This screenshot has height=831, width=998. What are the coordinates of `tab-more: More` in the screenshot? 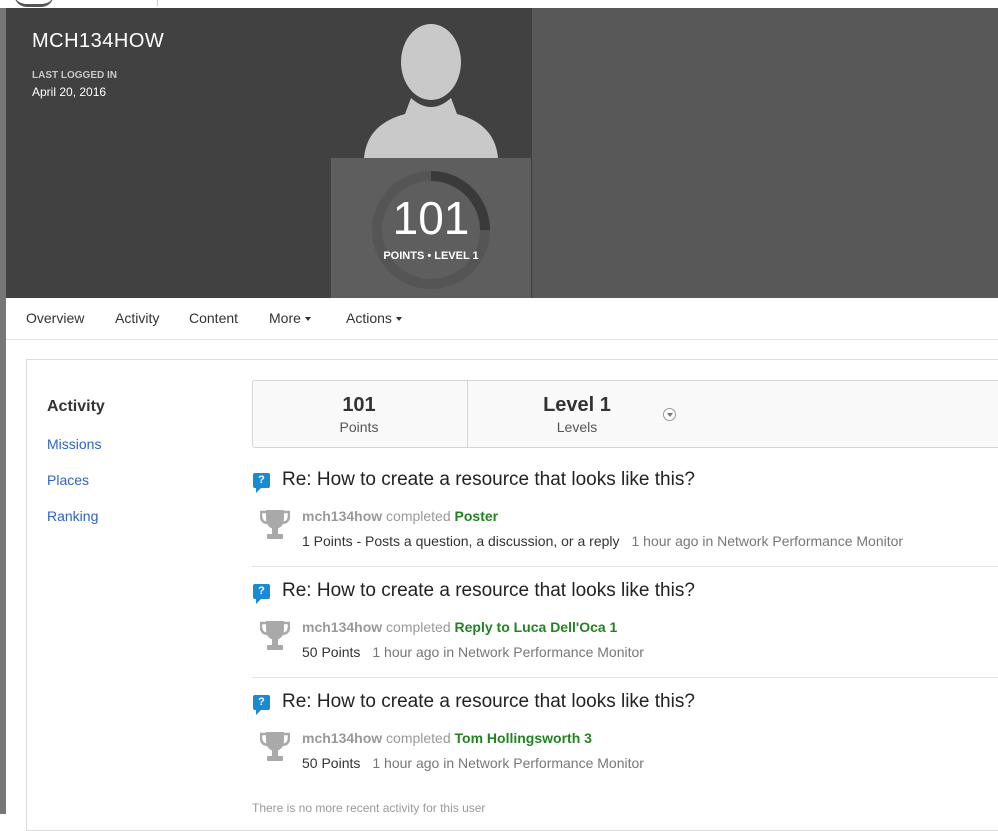 It's located at (290, 318).